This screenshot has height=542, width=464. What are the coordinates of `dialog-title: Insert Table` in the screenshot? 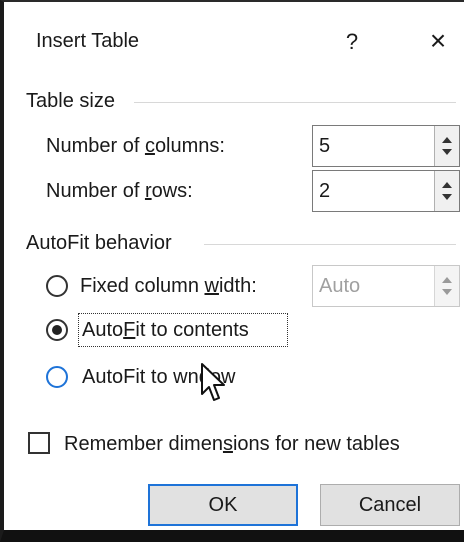 It's located at (88, 41).